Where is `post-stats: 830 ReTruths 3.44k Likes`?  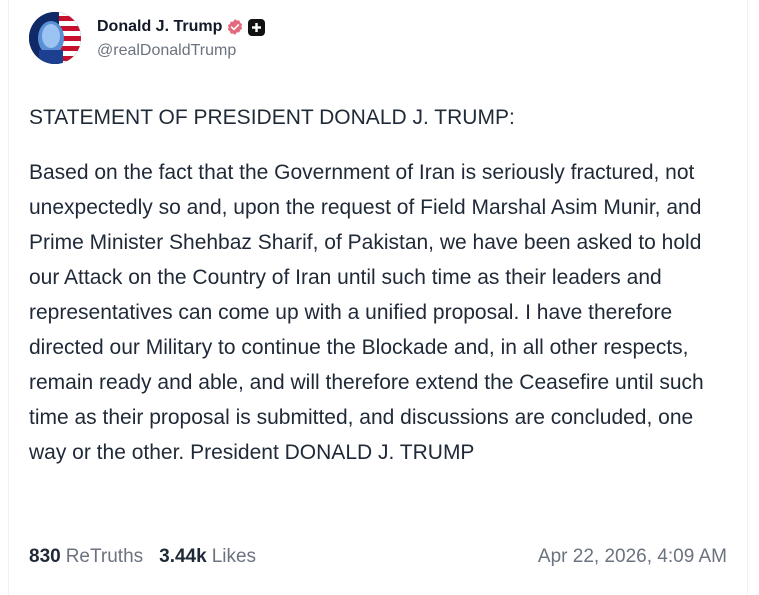 post-stats: 830 ReTruths 3.44k Likes is located at coordinates (142, 557).